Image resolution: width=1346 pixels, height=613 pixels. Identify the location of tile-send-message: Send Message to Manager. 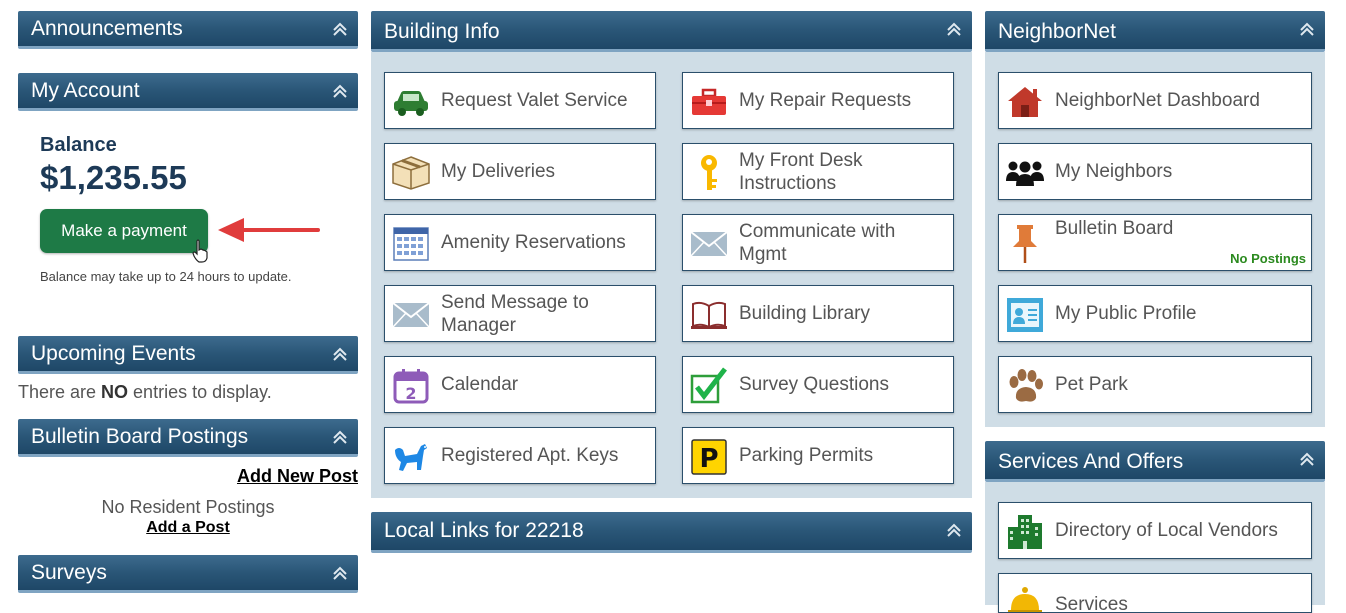
(520, 313).